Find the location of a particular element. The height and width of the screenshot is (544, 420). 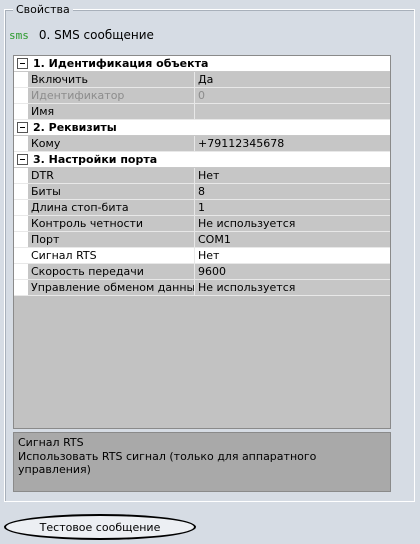

property-row: Скорость передачи 9600 is located at coordinates (202, 272).